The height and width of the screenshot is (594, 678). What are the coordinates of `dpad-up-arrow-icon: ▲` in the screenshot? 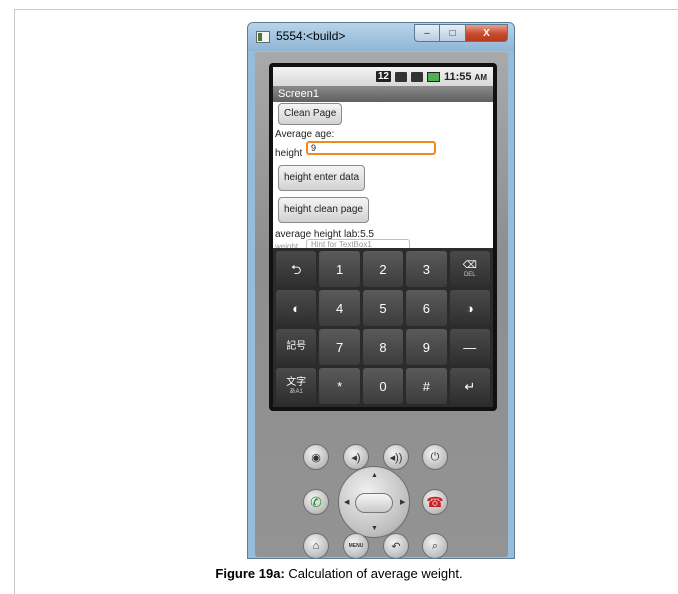 It's located at (374, 475).